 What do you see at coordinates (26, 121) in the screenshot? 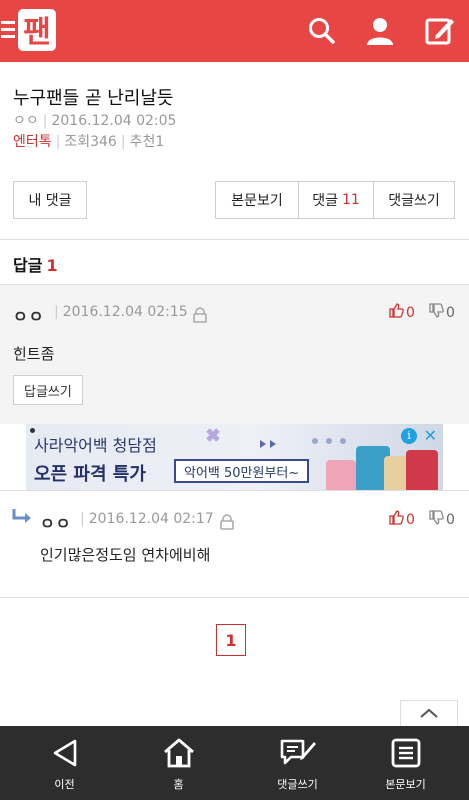
I see `post-author: ㅇㅇ` at bounding box center [26, 121].